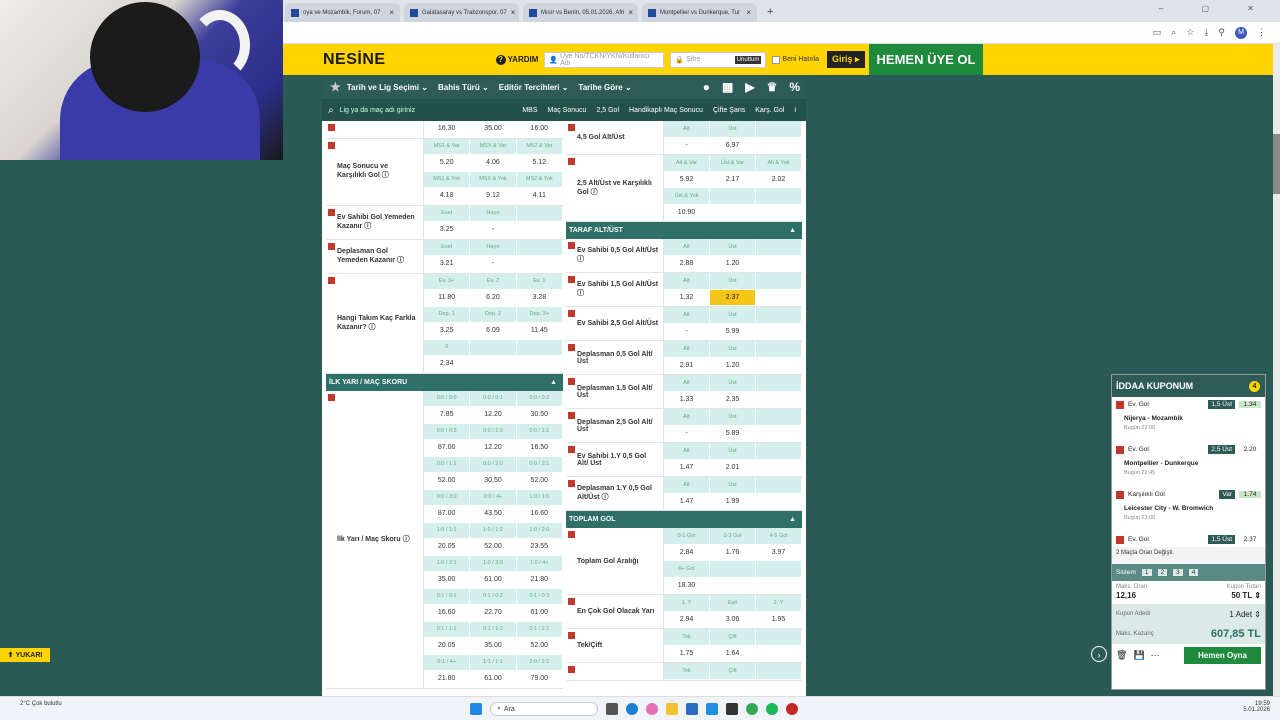 Image resolution: width=1280 pixels, height=720 pixels. What do you see at coordinates (733, 501) in the screenshot?
I see `odd-button: 1.99` at bounding box center [733, 501].